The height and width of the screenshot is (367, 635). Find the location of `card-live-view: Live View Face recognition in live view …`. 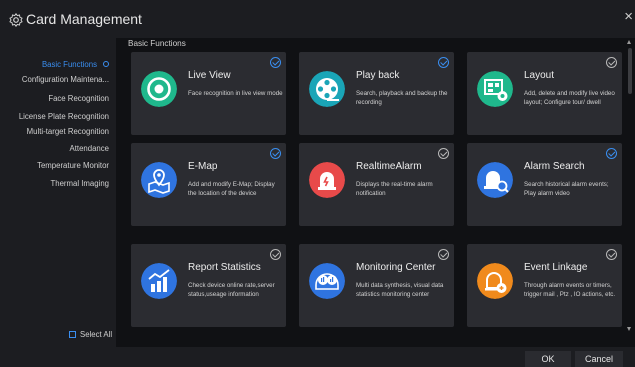

card-live-view: Live View Face recognition in live view … is located at coordinates (208, 93).